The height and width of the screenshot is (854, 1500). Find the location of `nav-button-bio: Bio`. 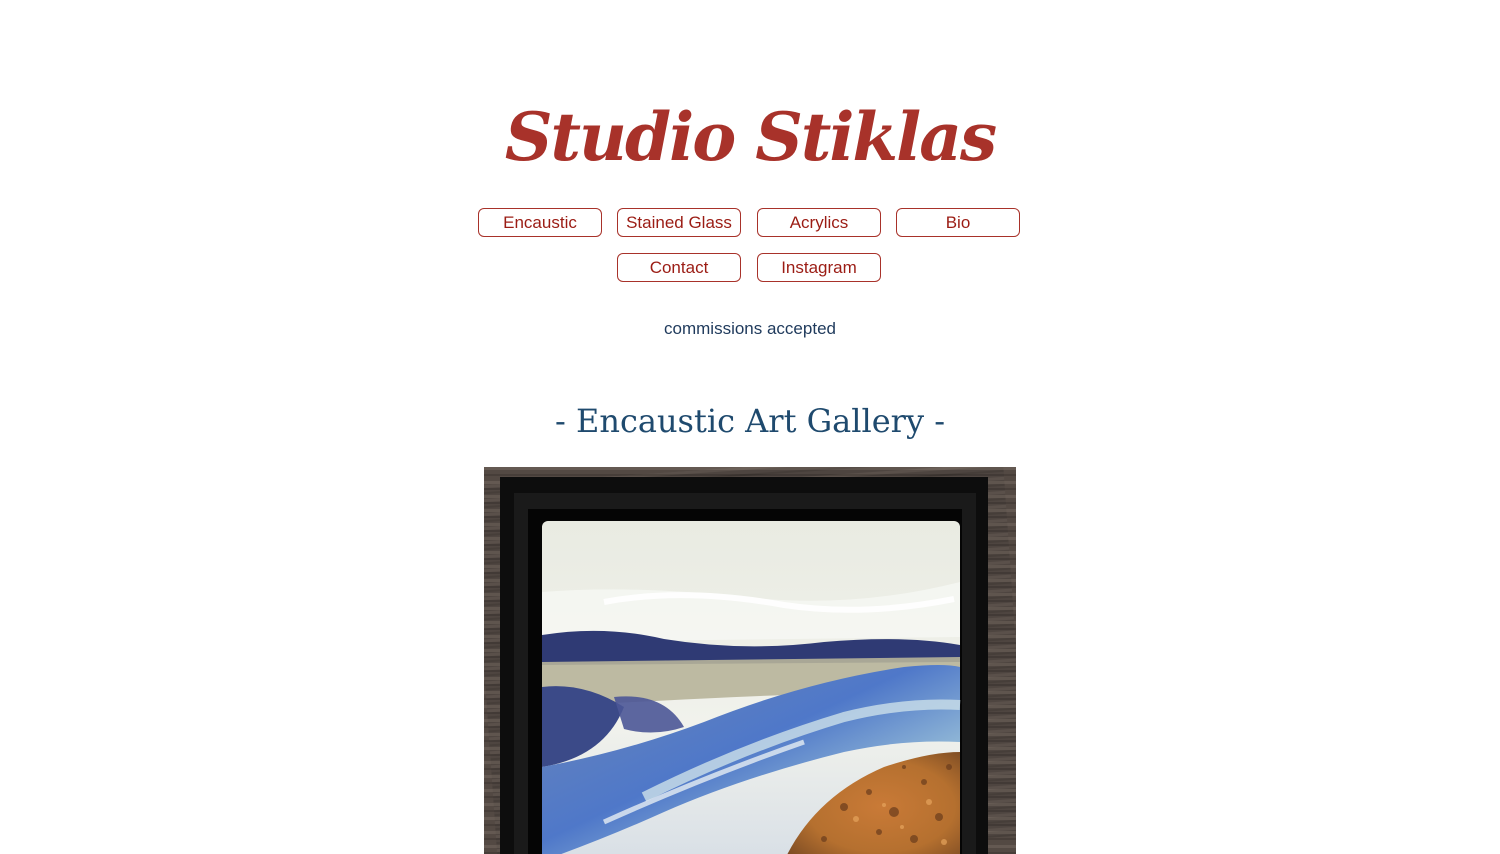

nav-button-bio: Bio is located at coordinates (958, 222).